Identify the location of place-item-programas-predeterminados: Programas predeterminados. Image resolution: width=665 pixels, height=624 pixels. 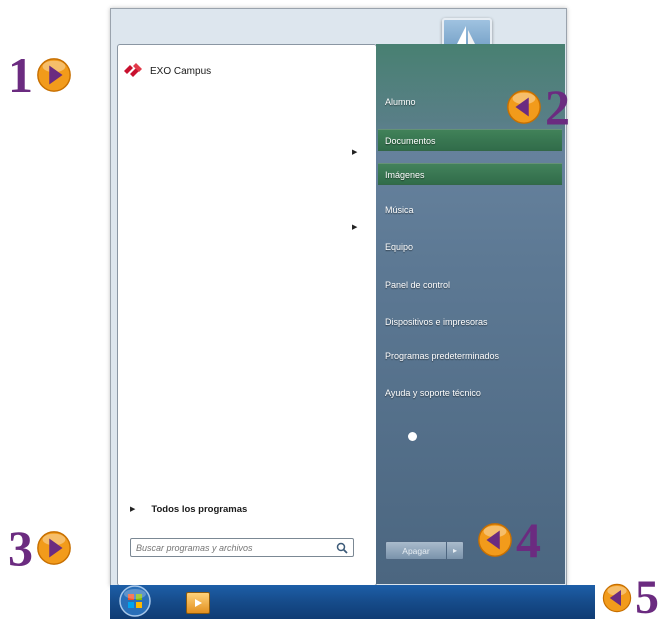
(442, 356).